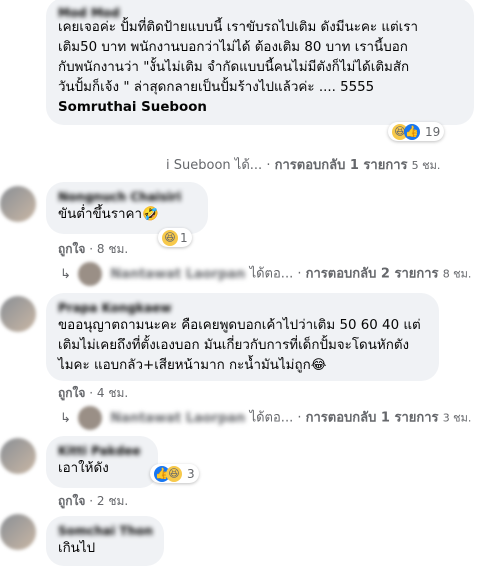  What do you see at coordinates (105, 531) in the screenshot?
I see `commenter-name: Somchai Thongsuk` at bounding box center [105, 531].